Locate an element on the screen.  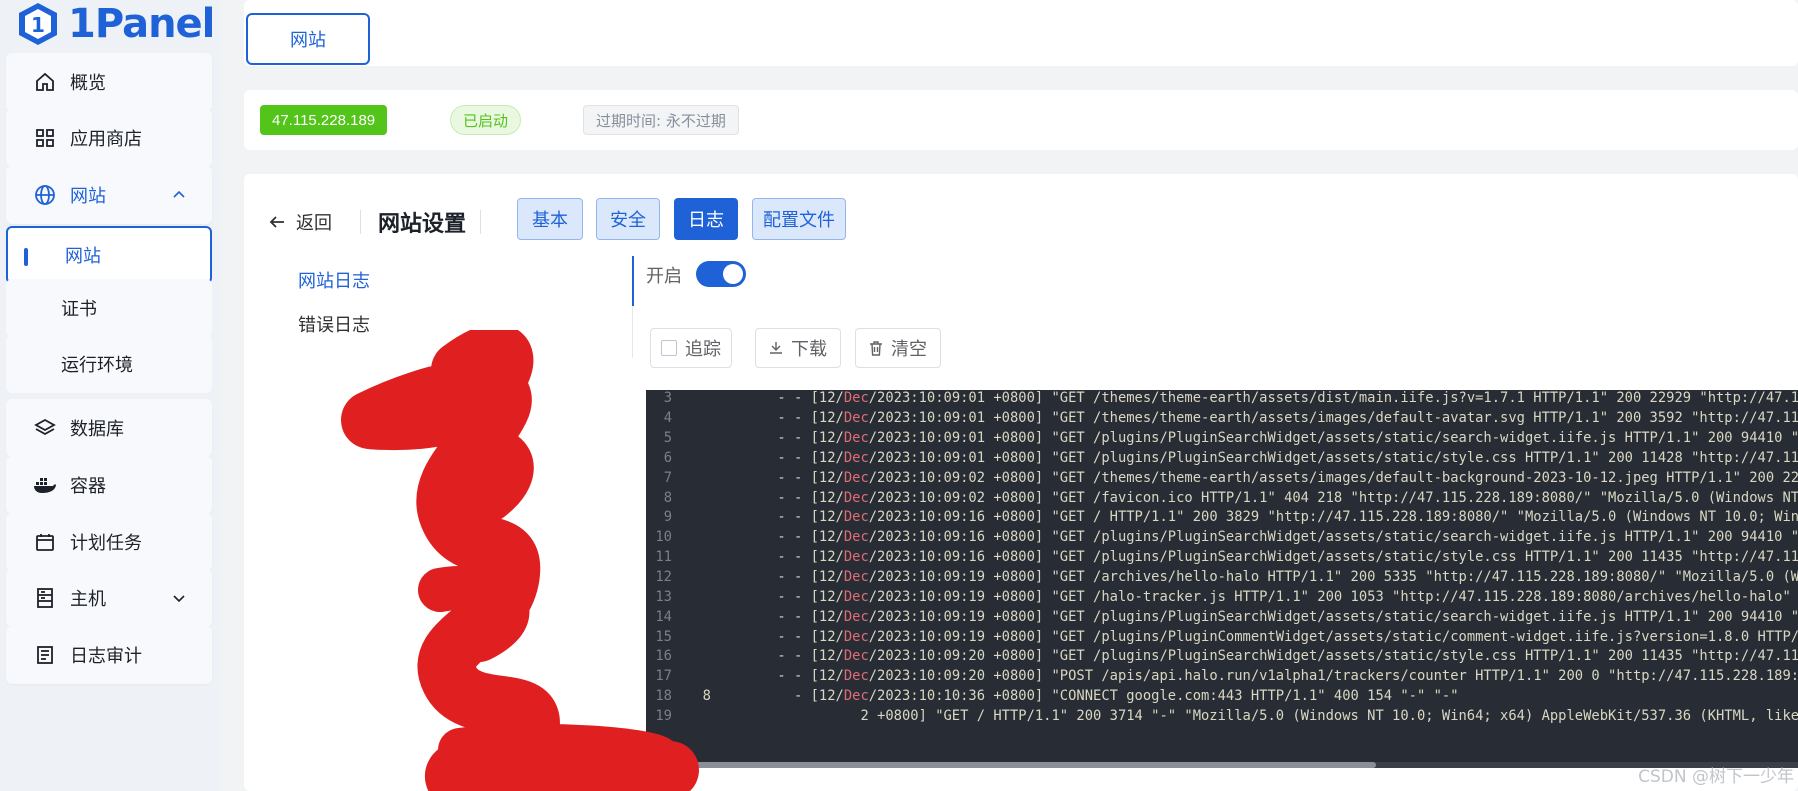
chevron-up-icon is located at coordinates (179, 195).